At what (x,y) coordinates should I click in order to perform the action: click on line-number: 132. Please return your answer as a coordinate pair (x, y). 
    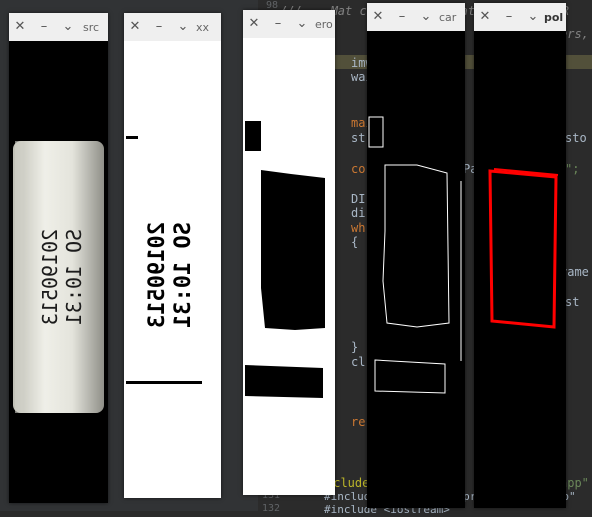
    Looking at the image, I should click on (271, 508).